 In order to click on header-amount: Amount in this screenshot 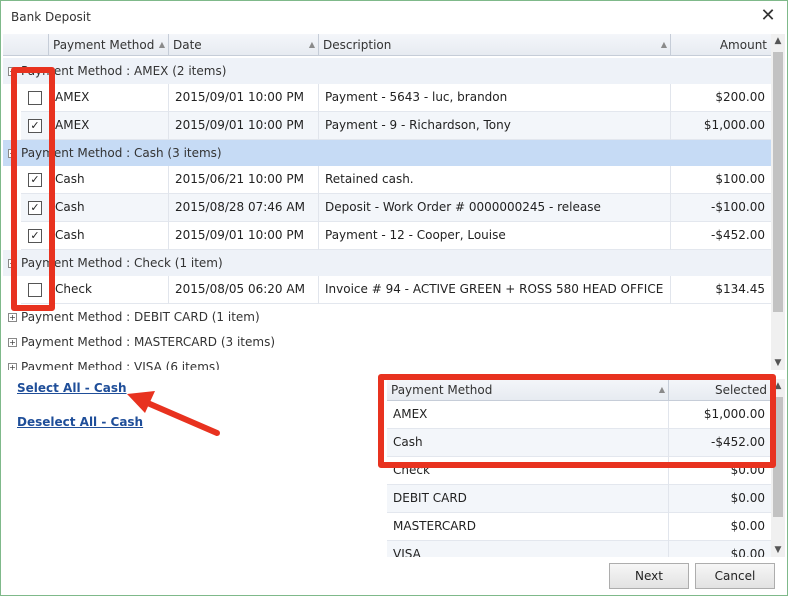, I will do `click(721, 45)`.